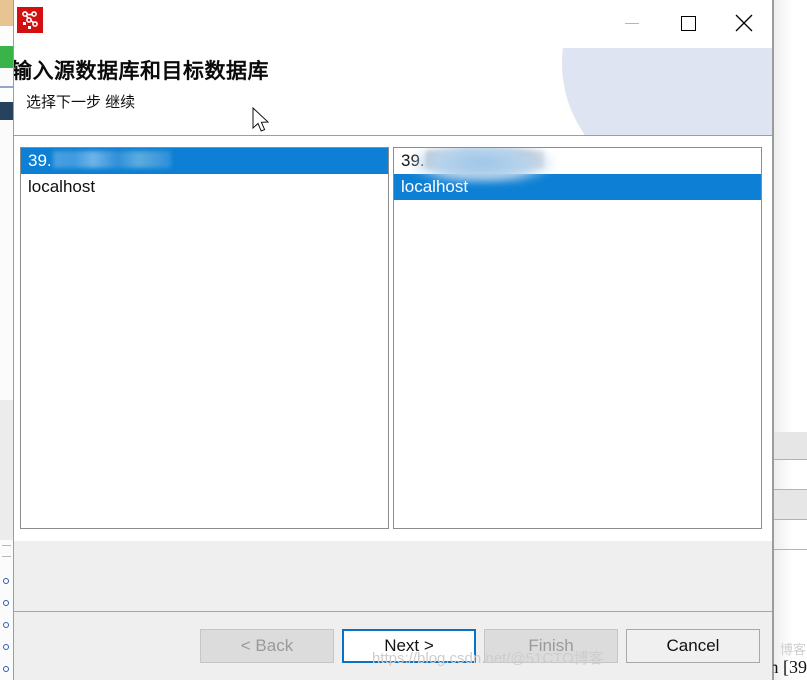 The width and height of the screenshot is (807, 680). I want to click on maximize-icon, so click(688, 23).